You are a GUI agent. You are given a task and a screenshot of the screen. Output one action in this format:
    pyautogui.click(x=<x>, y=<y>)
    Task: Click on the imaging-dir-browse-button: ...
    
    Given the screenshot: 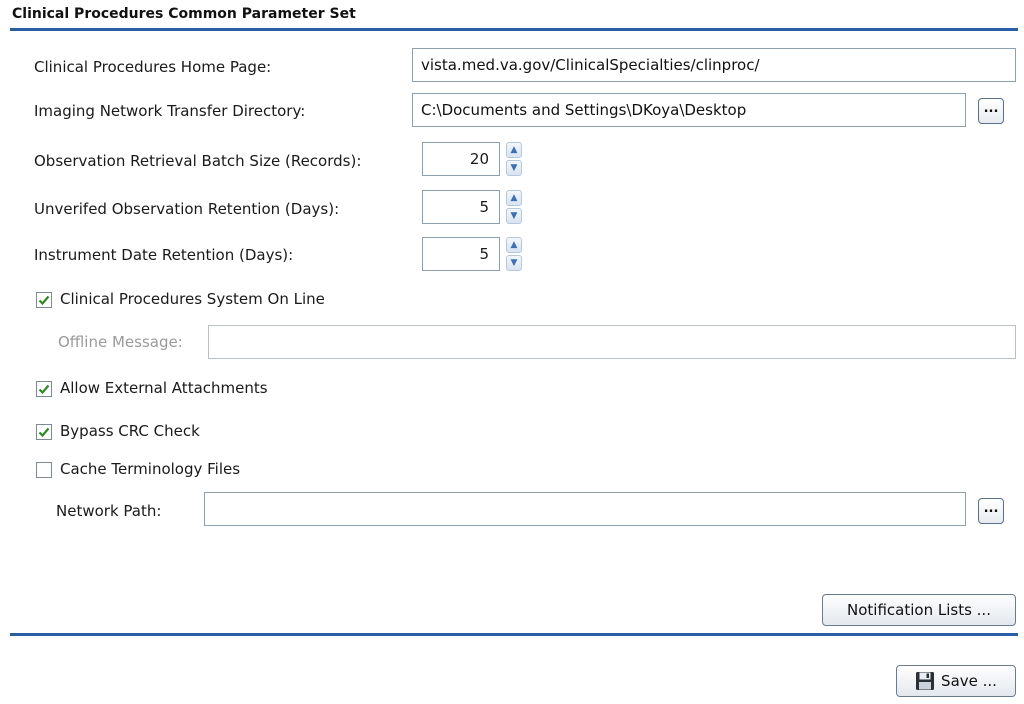 What is the action you would take?
    pyautogui.click(x=991, y=111)
    